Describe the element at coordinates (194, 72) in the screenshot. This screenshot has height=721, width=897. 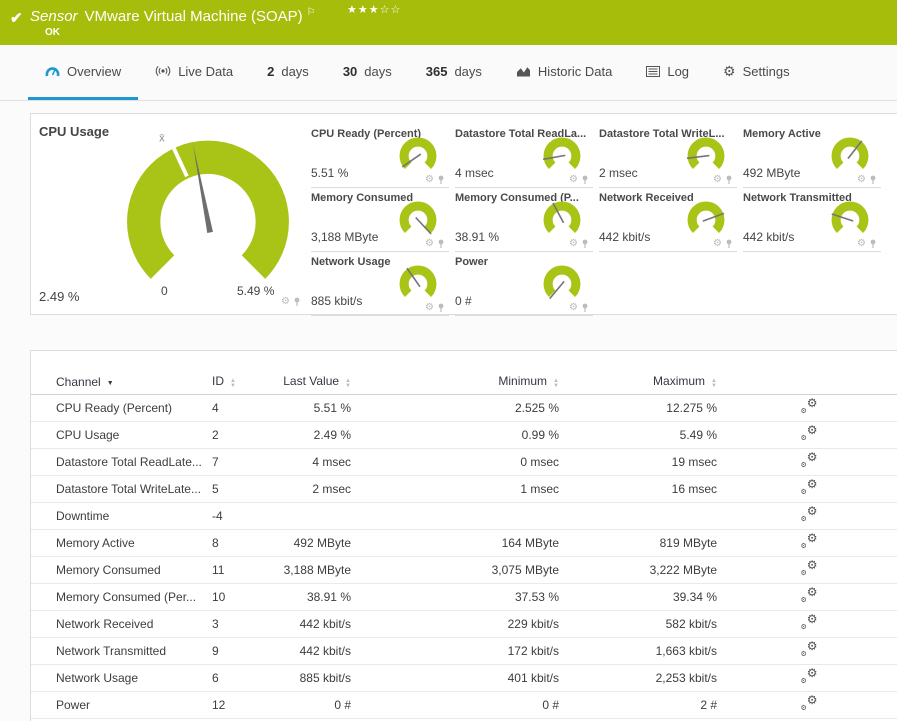
I see `tab-live-data: Live Data` at that location.